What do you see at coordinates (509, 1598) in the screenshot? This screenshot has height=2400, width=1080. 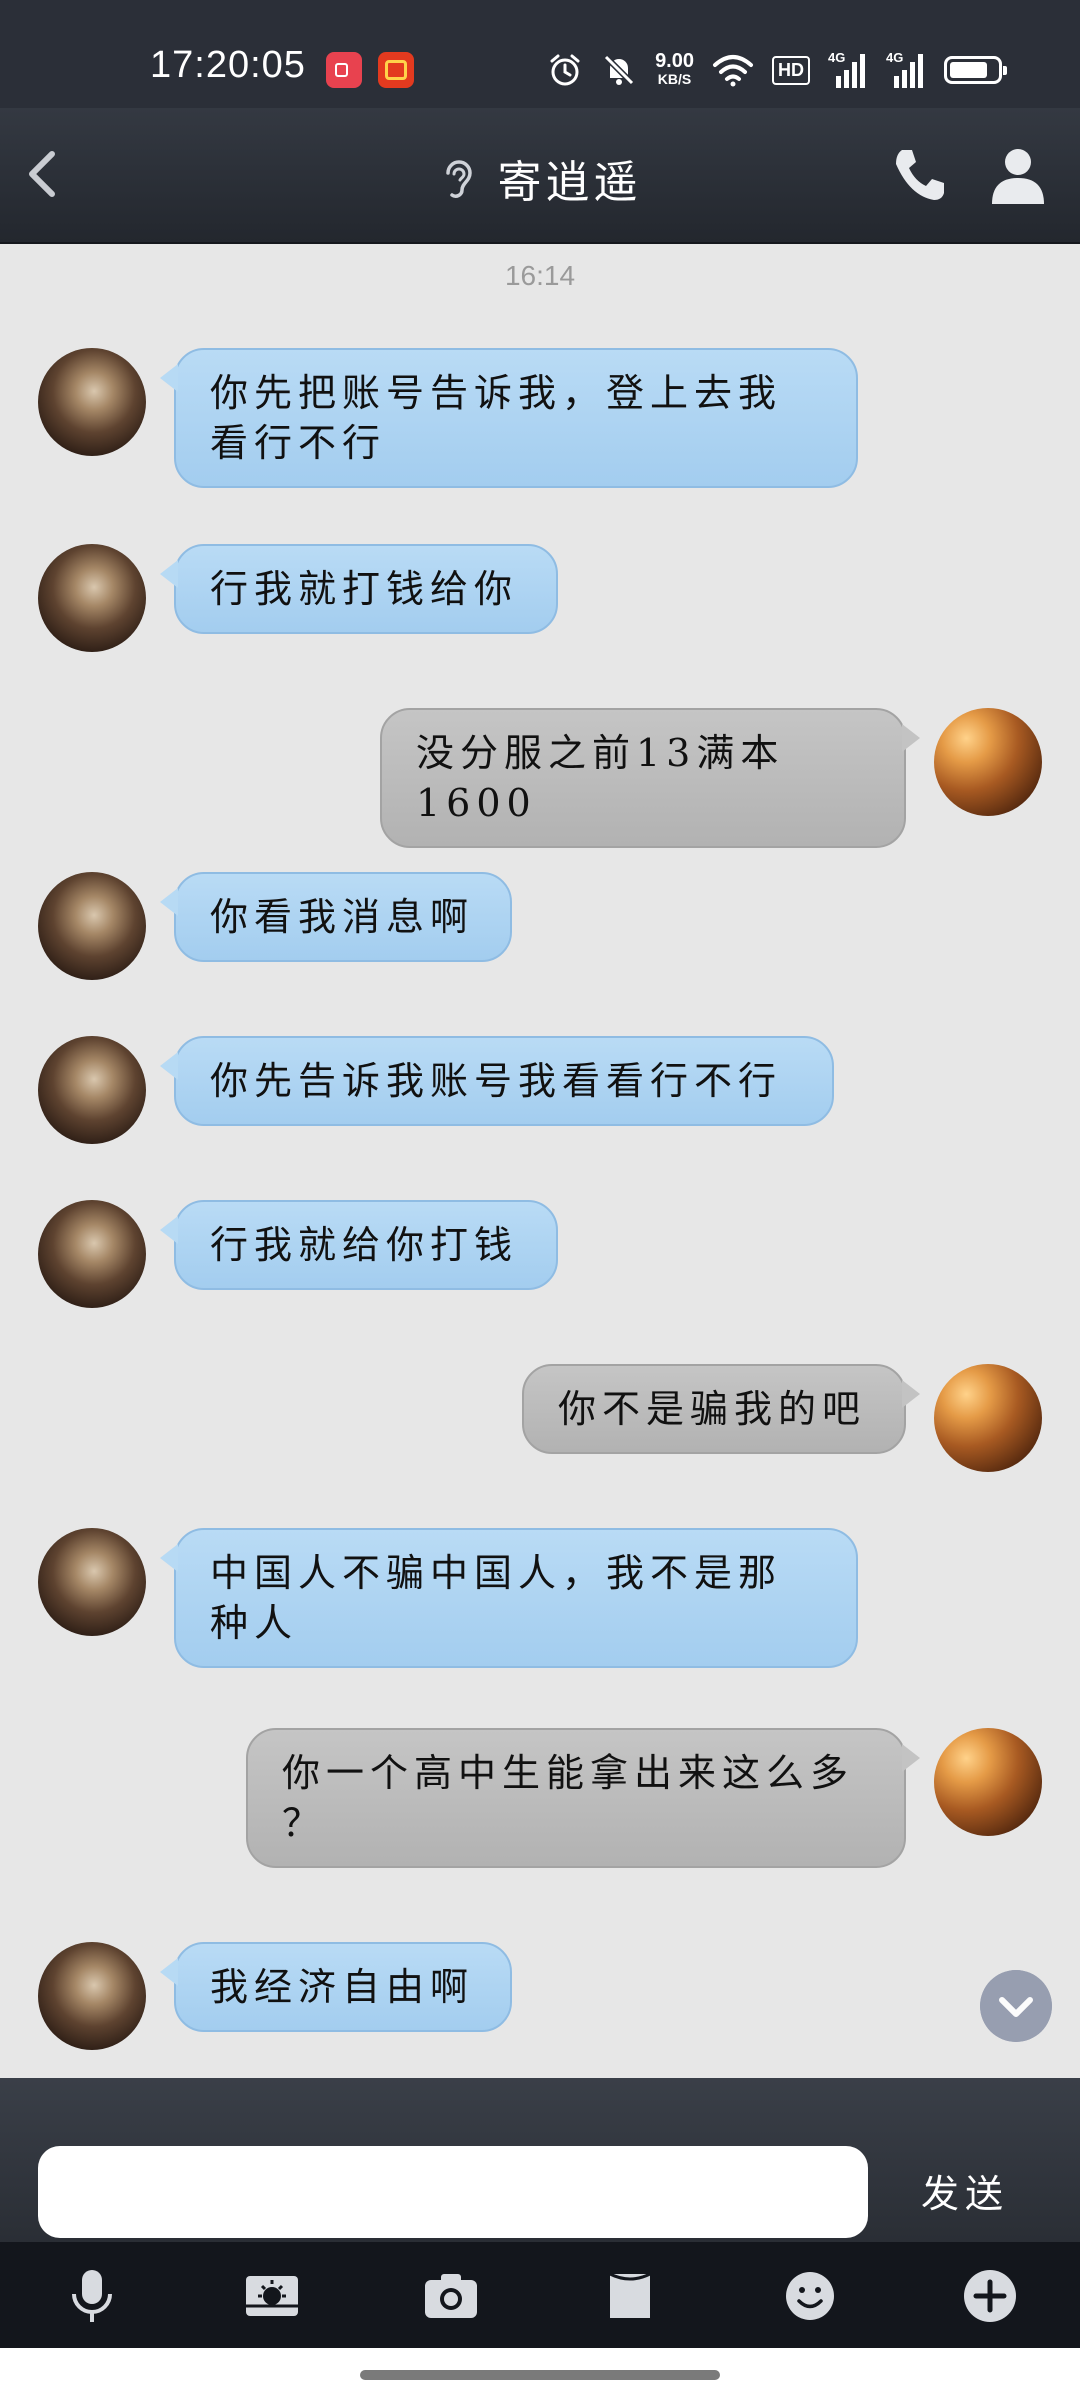 I see `incoming-message-bubble: 中国人不骗中国人，我不是那 种人` at bounding box center [509, 1598].